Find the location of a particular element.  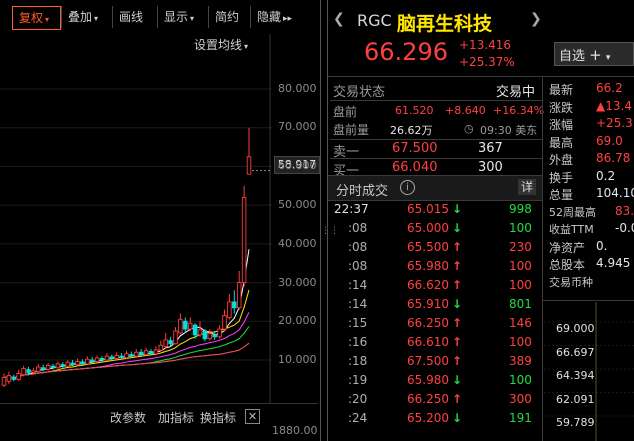

prev-stock-chevron-icon: ❮ is located at coordinates (339, 19).